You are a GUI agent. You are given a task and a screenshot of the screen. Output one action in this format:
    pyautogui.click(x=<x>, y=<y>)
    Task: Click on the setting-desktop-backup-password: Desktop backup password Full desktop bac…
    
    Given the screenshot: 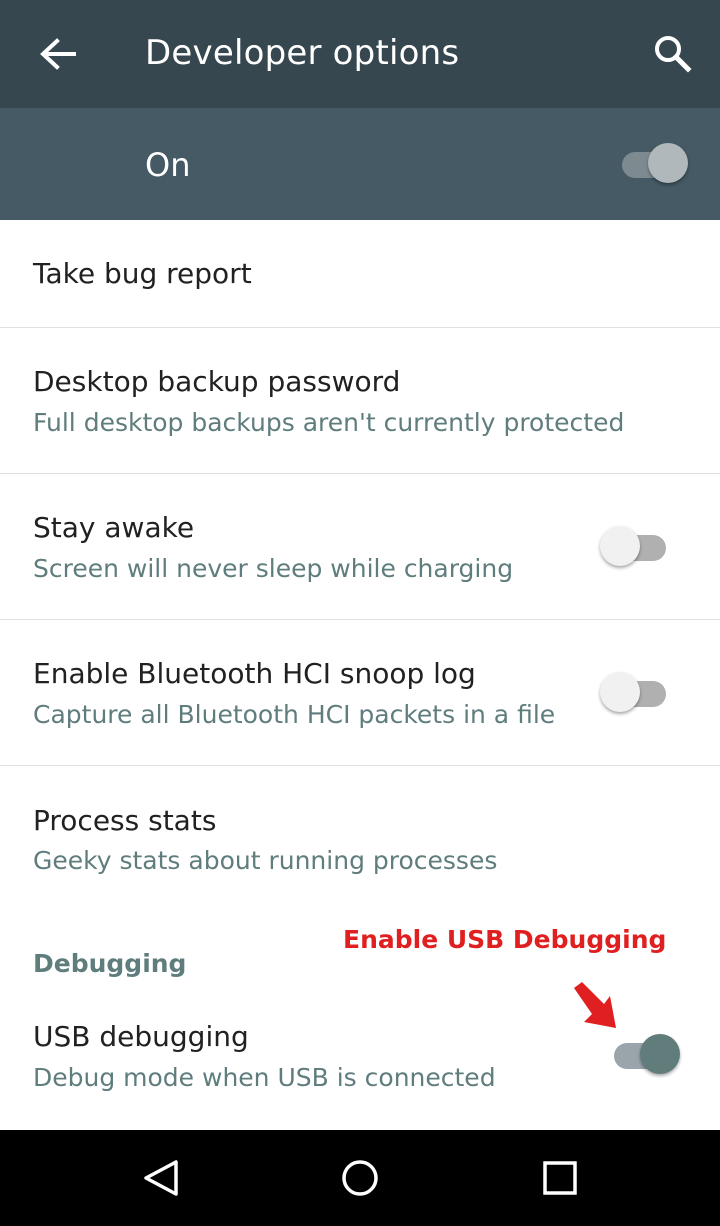 What is the action you would take?
    pyautogui.click(x=360, y=400)
    